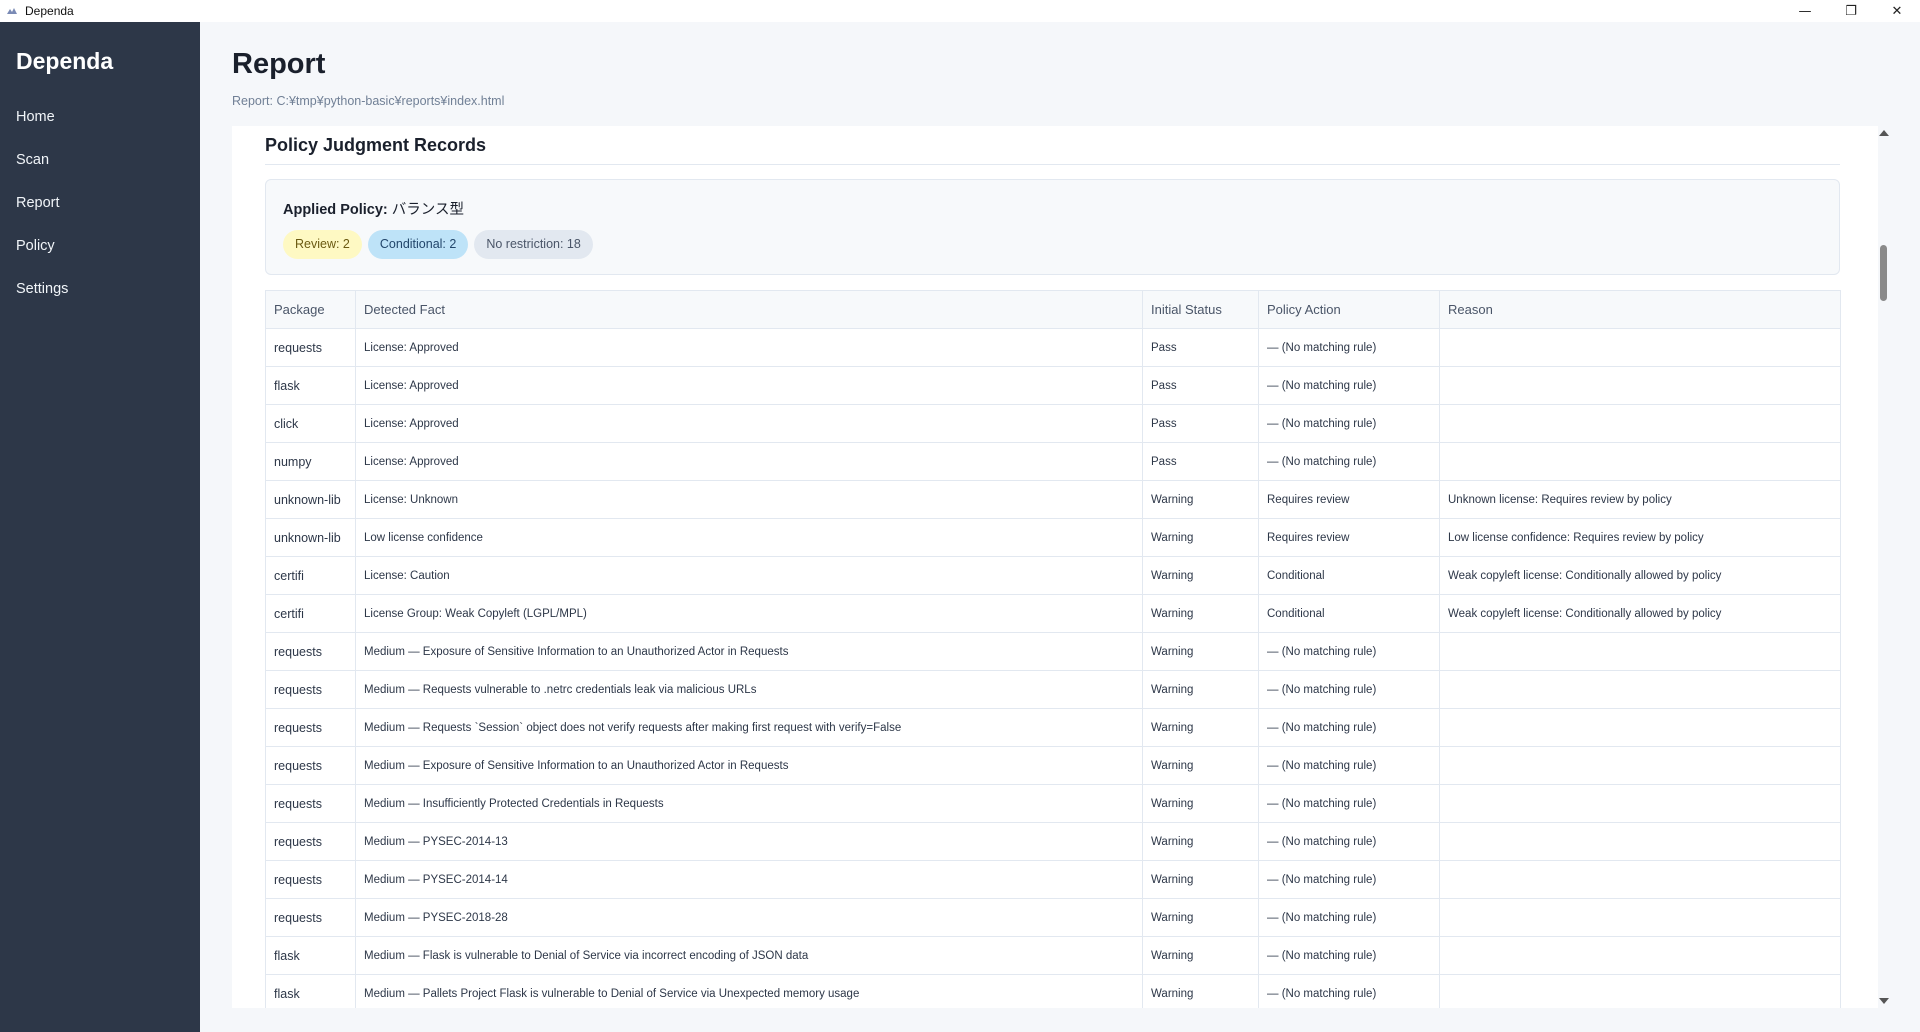 This screenshot has width=1920, height=1032. Describe the element at coordinates (1884, 567) in the screenshot. I see `content-scrollbar` at that location.